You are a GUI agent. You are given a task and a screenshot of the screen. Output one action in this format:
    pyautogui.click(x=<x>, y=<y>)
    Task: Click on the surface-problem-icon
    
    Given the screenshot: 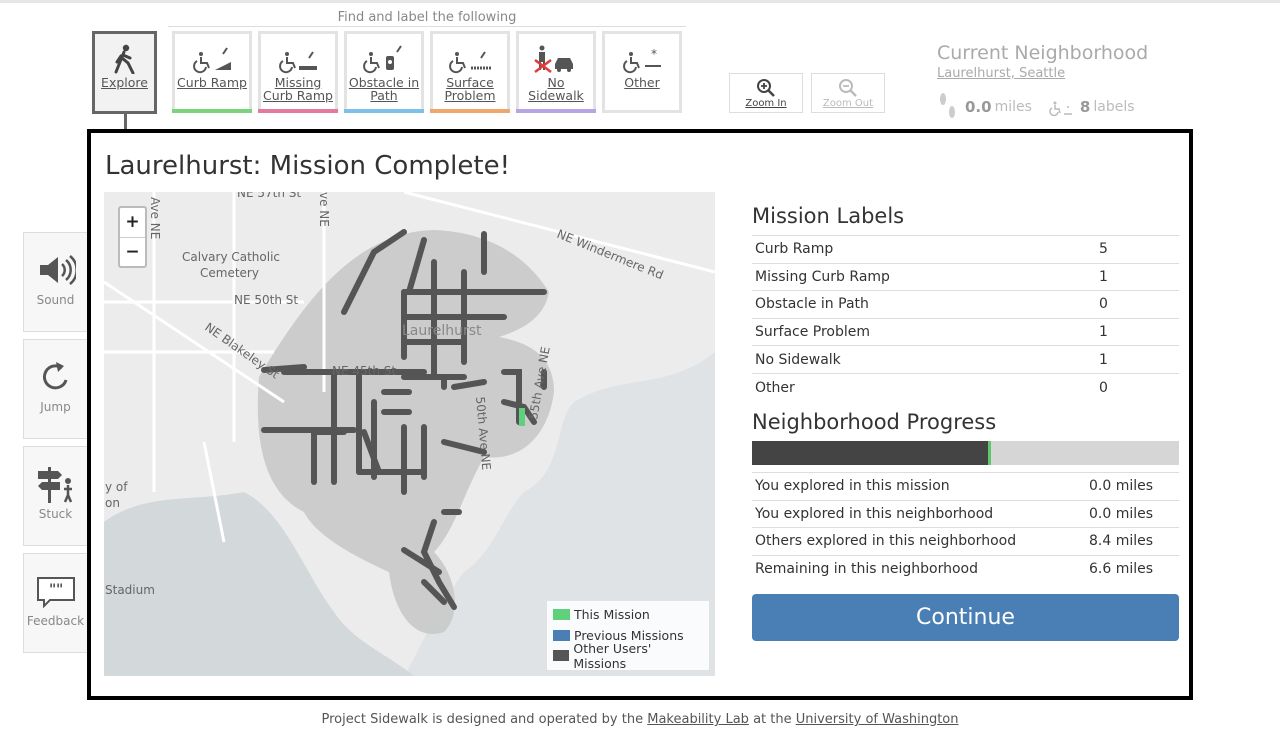 What is the action you would take?
    pyautogui.click(x=470, y=62)
    